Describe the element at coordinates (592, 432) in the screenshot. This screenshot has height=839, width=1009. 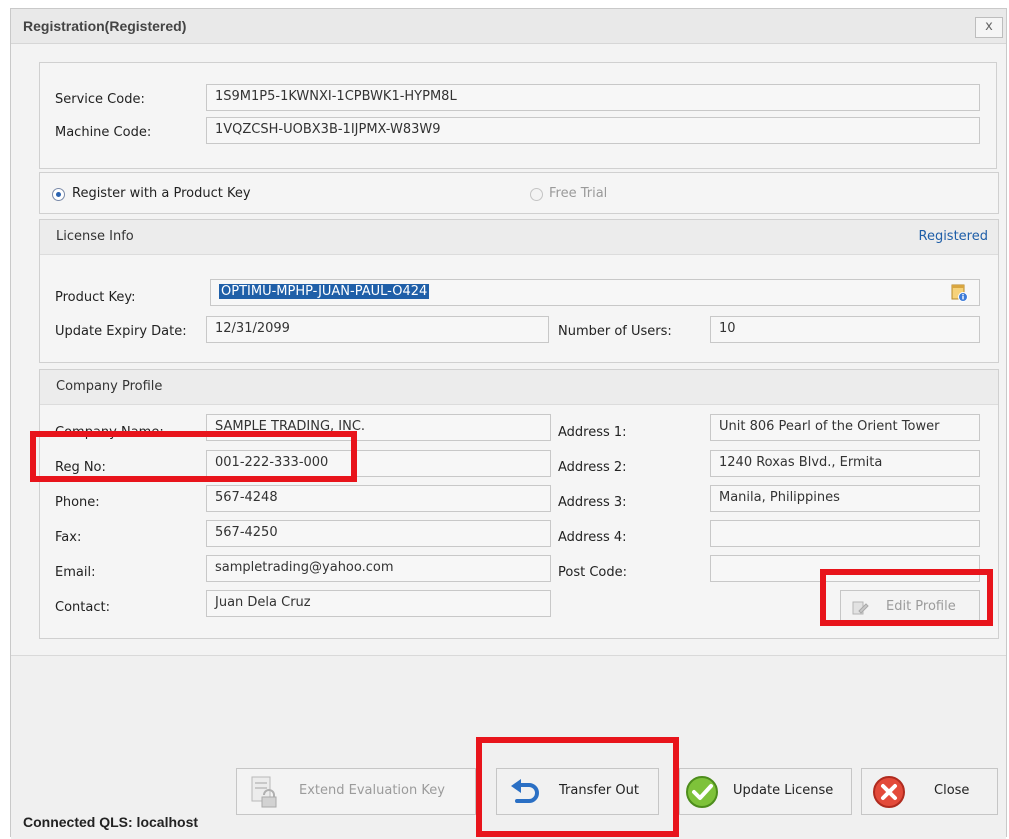
I see `address1-label: Address 1:` at that location.